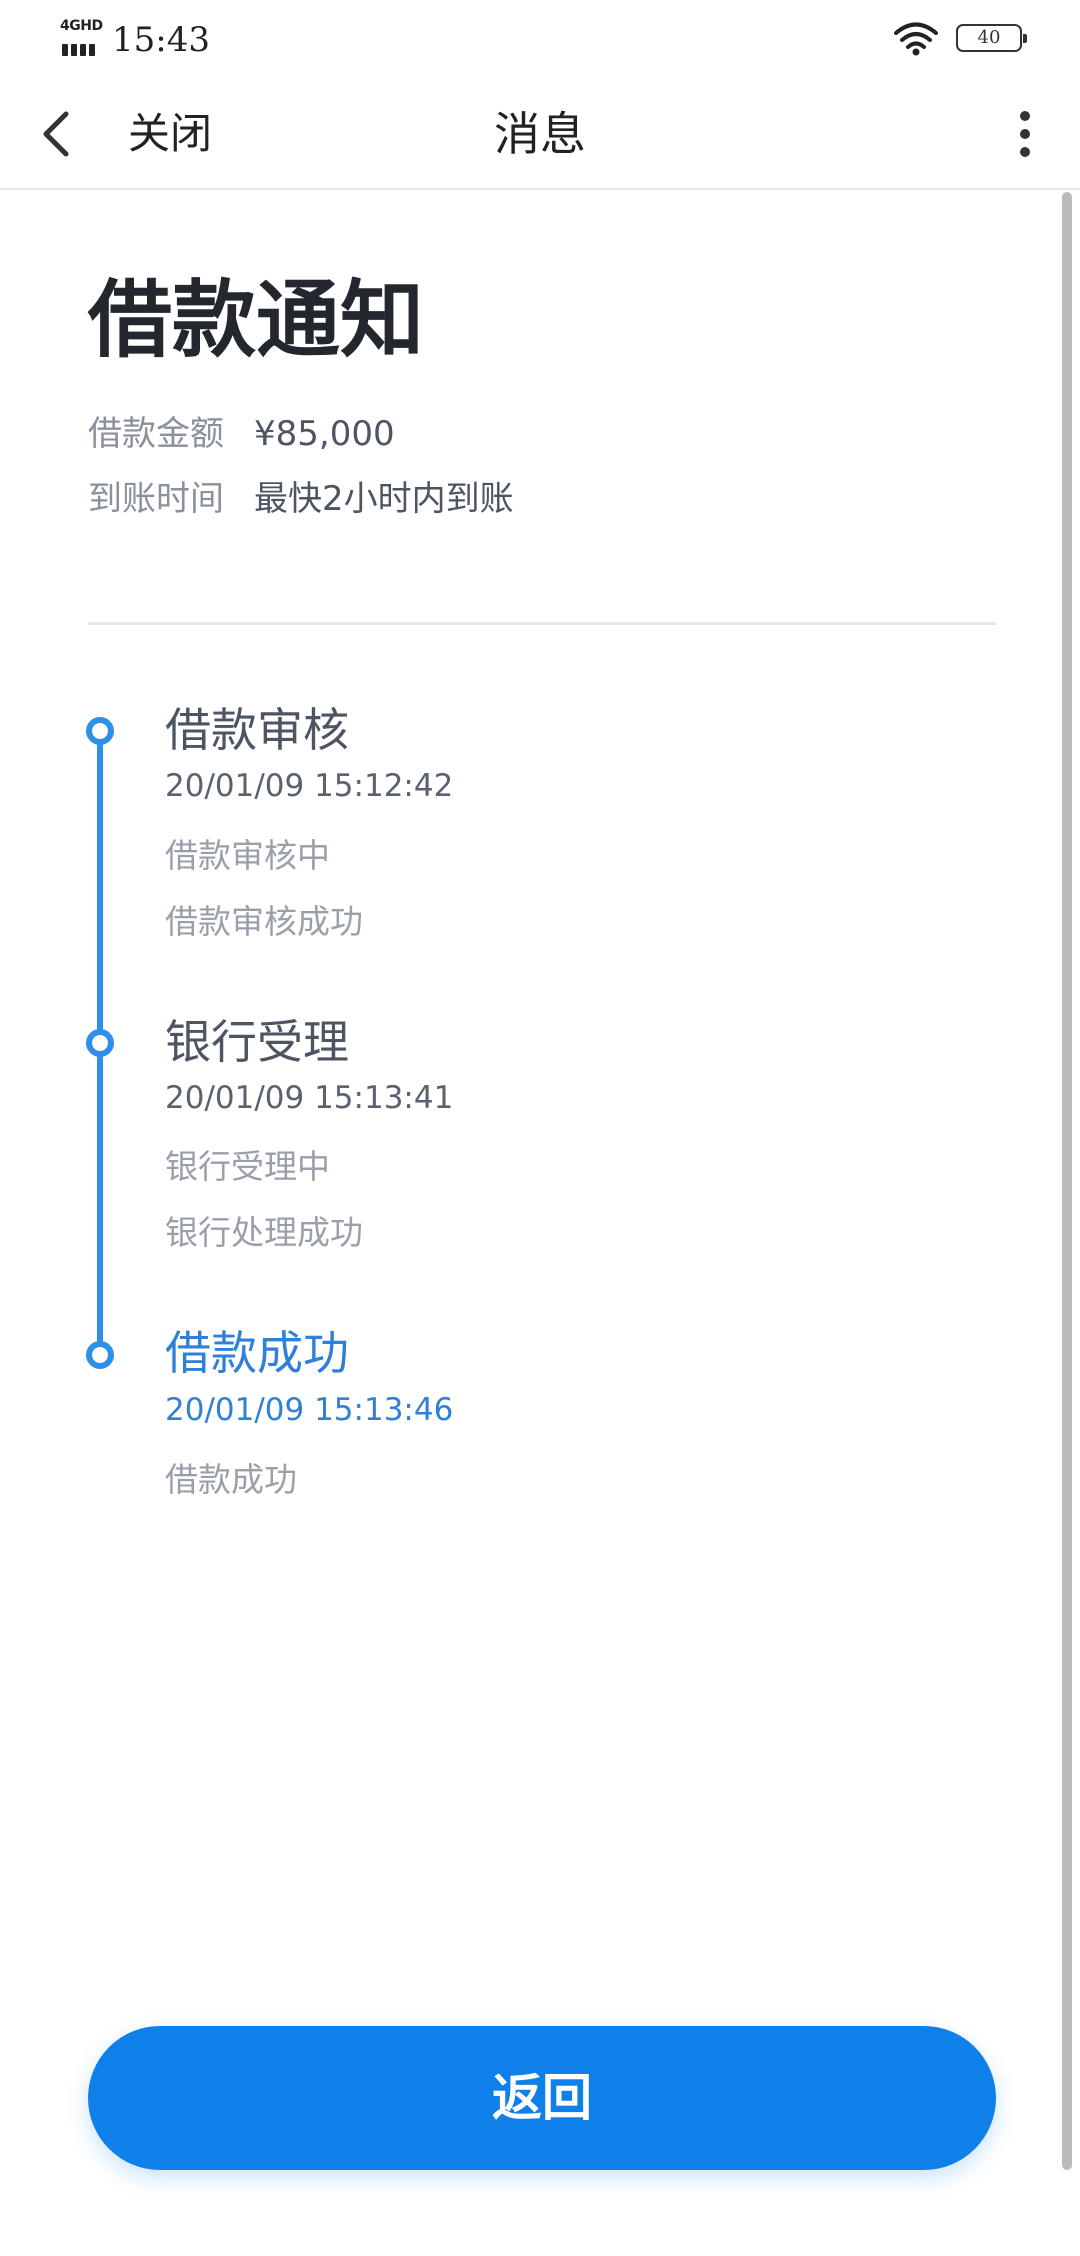 The width and height of the screenshot is (1080, 2256). What do you see at coordinates (81, 26) in the screenshot?
I see `network-type: 4GHD` at bounding box center [81, 26].